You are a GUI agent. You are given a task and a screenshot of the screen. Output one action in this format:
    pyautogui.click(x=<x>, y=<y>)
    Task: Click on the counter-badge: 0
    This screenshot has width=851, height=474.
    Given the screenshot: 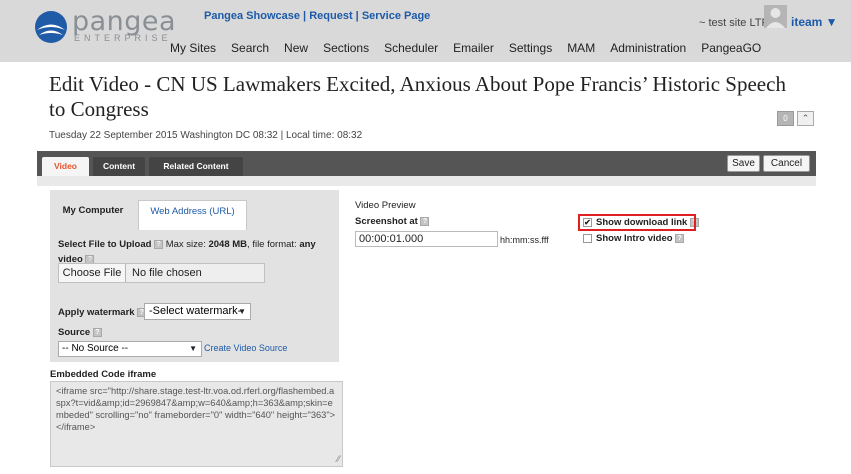 What is the action you would take?
    pyautogui.click(x=785, y=118)
    